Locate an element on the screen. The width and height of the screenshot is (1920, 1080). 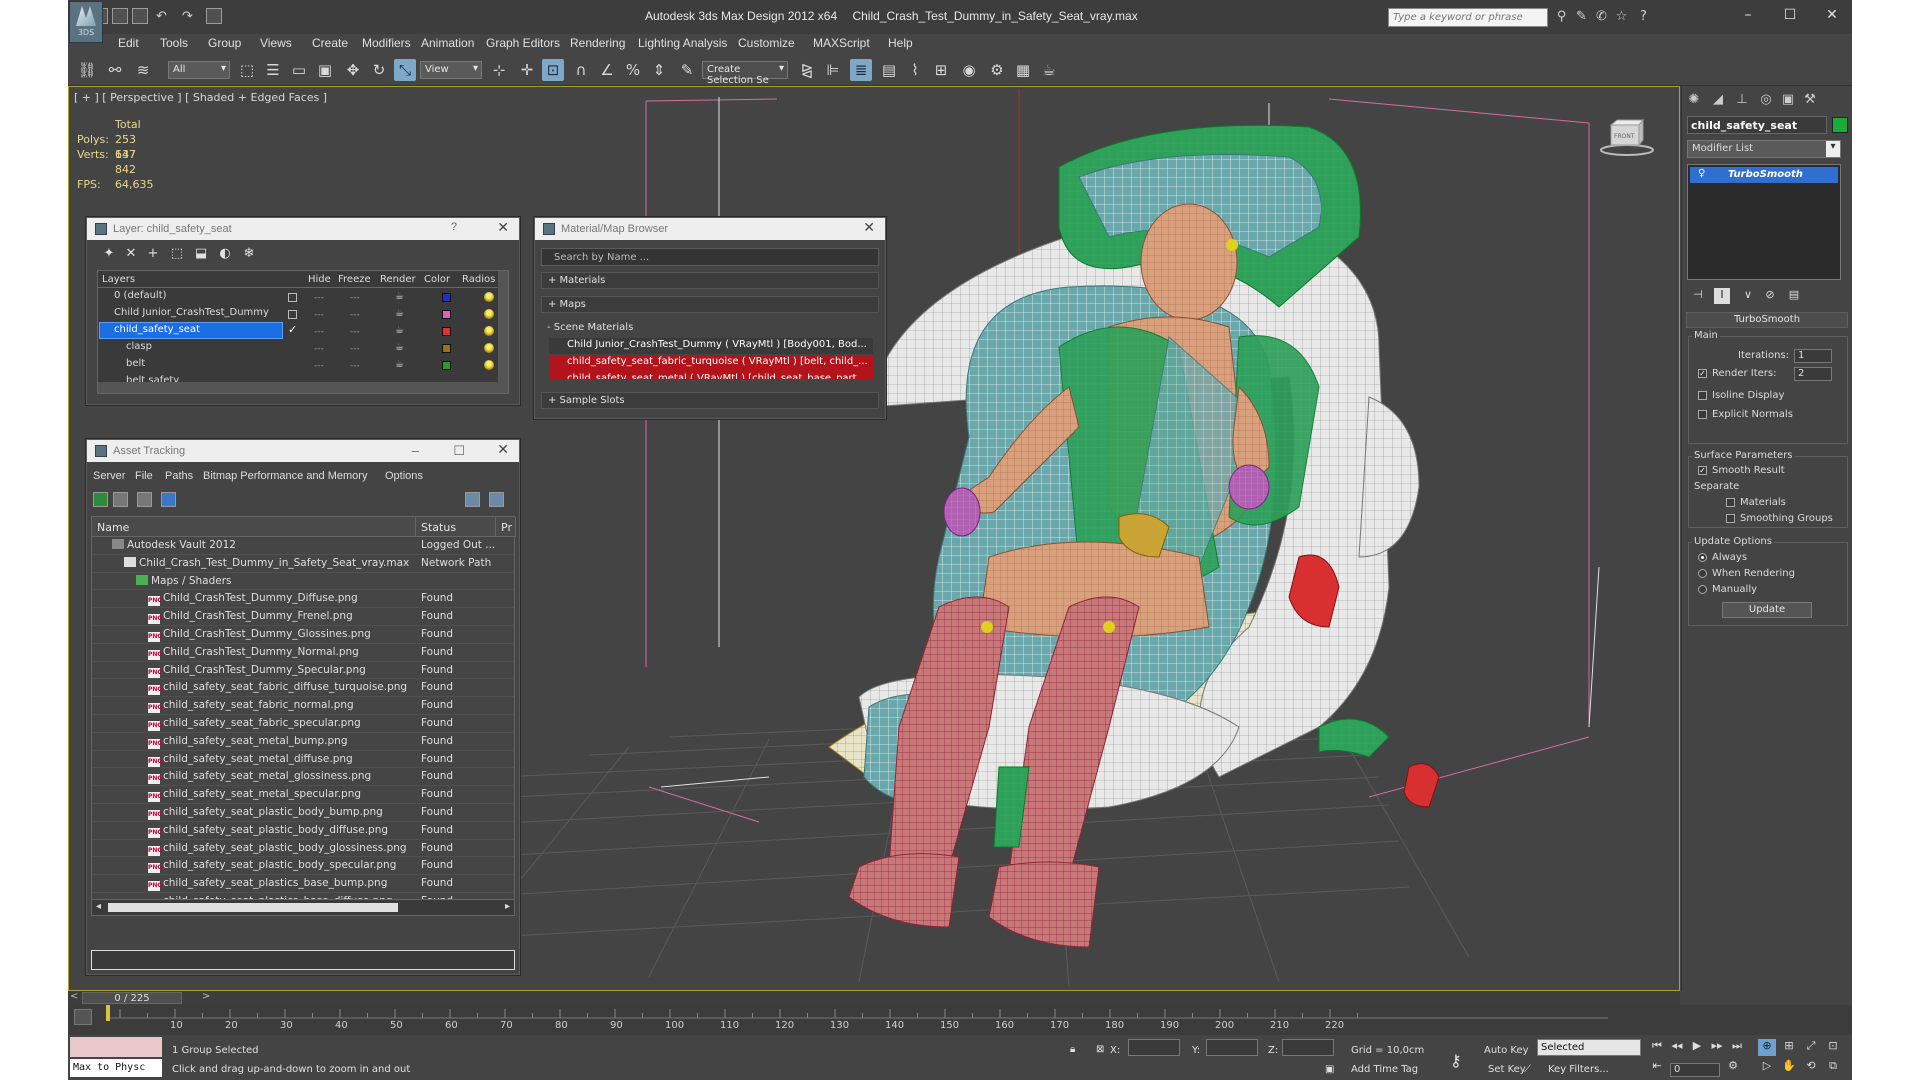
remove-modifier-icon: ⊘ is located at coordinates (1770, 296).